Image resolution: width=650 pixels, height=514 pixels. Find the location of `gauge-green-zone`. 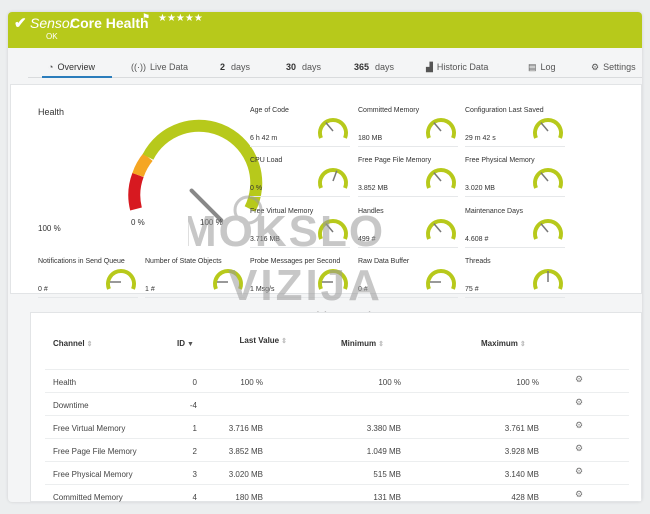

gauge-green-zone is located at coordinates (202, 165).